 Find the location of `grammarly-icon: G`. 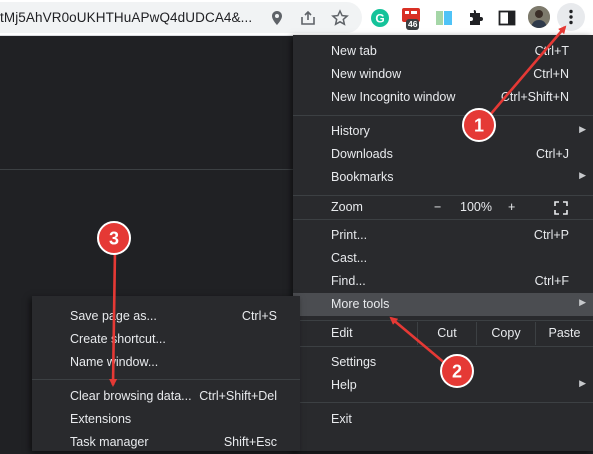

grammarly-icon: G is located at coordinates (380, 18).